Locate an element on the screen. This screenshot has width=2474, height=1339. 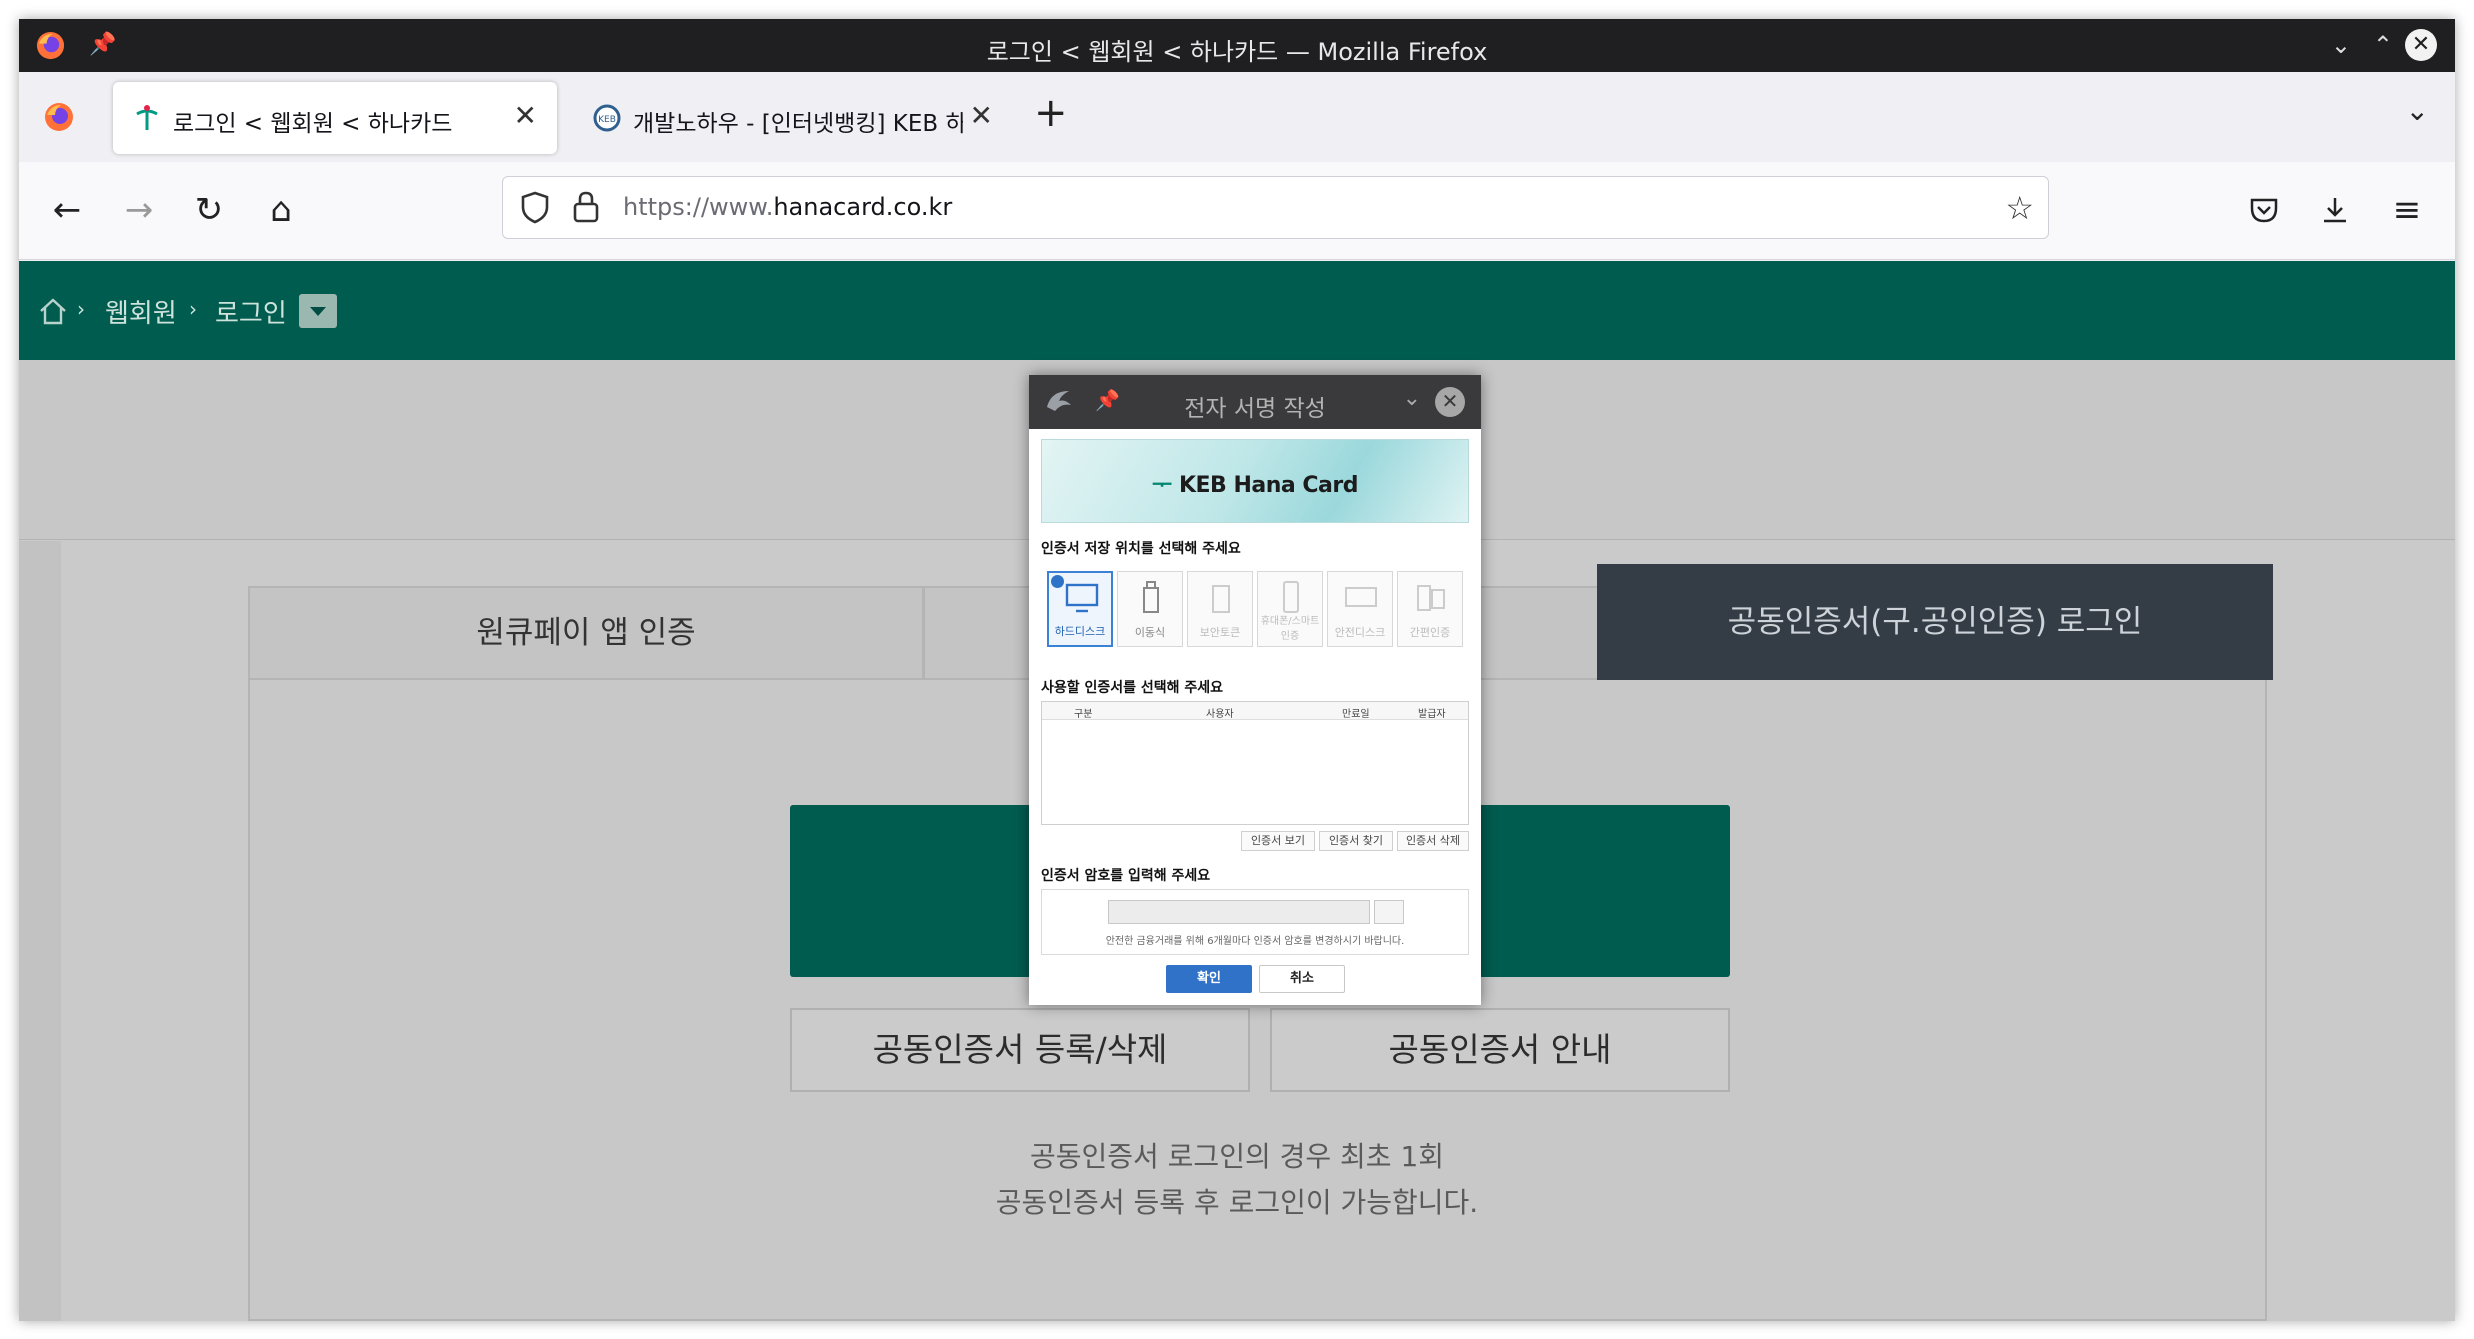
ok-button: 확인 is located at coordinates (1209, 979).